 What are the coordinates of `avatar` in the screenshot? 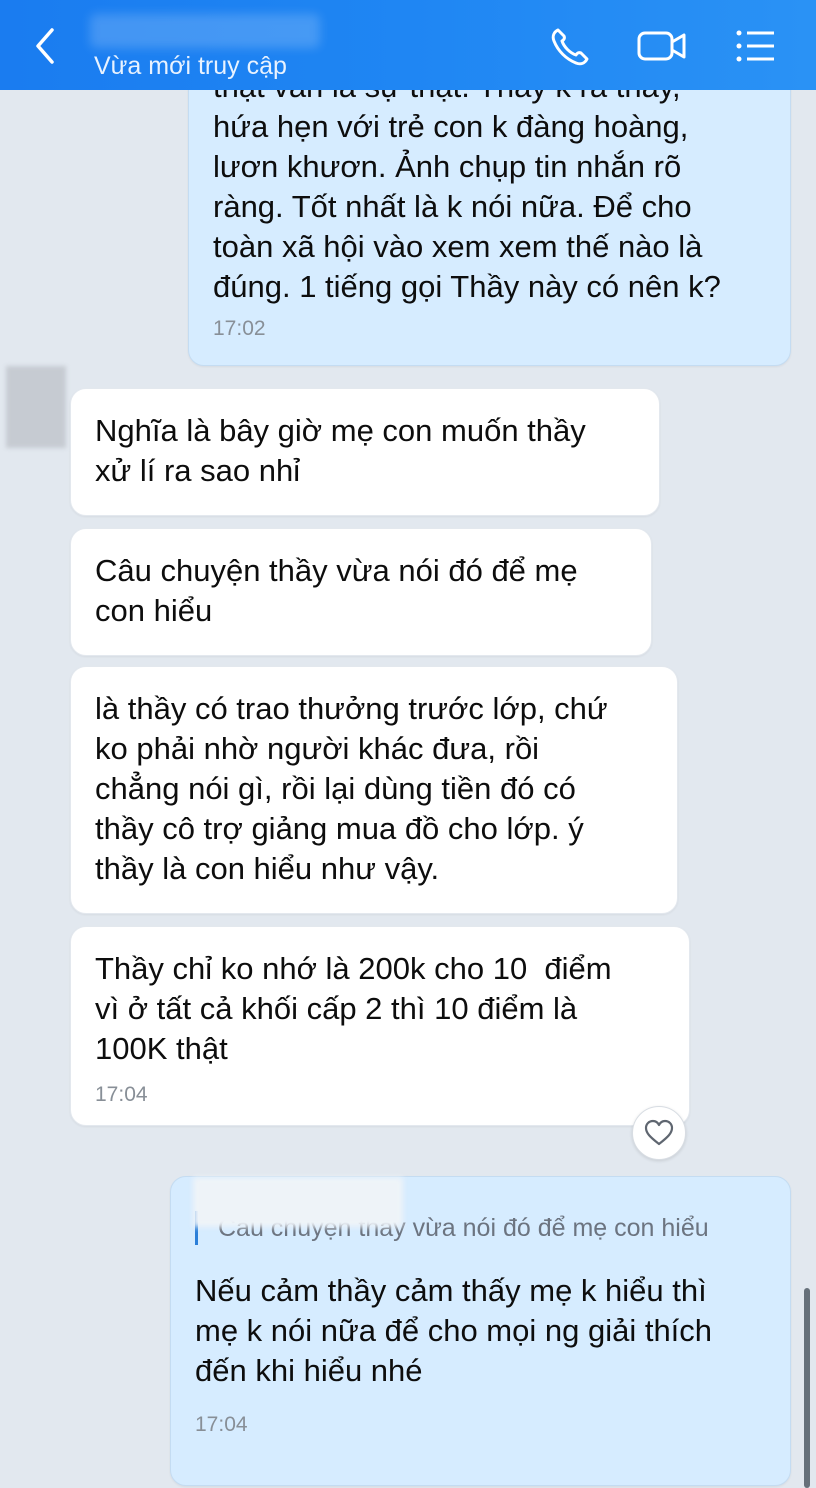 It's located at (36, 407).